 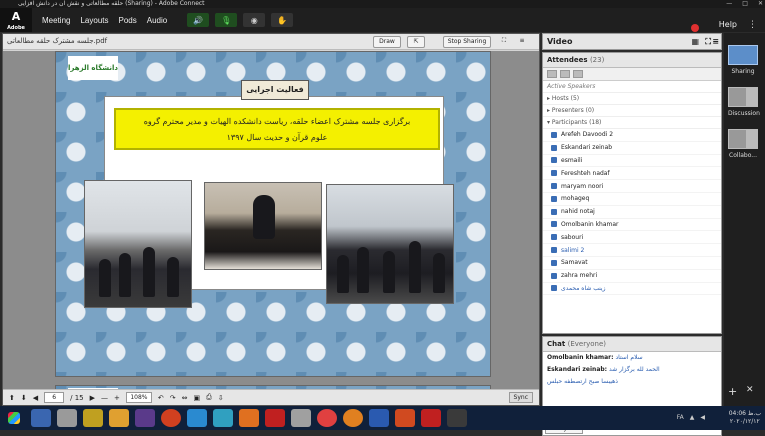 I want to click on volume-icon: ◀, so click(x=702, y=417).